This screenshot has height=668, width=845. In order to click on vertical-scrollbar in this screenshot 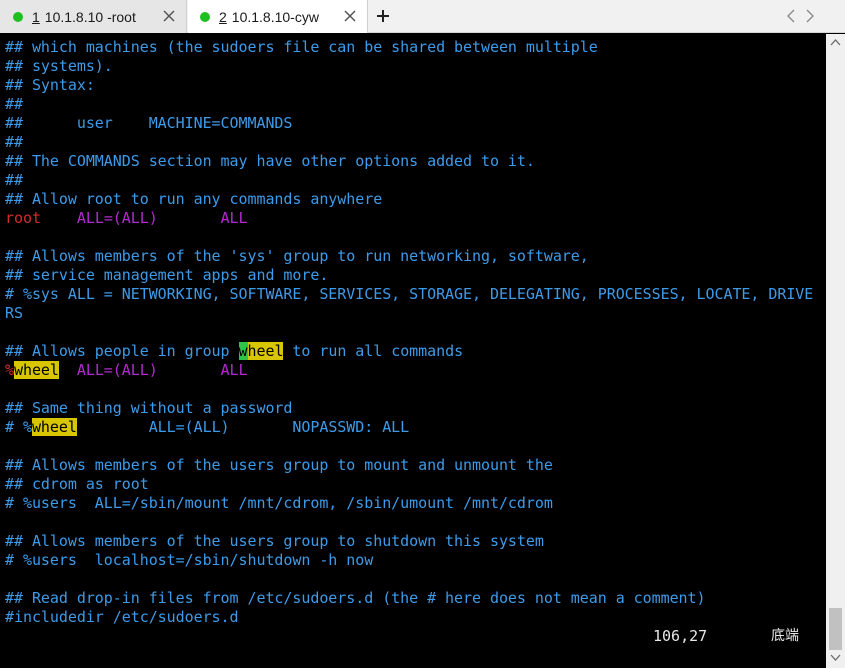, I will do `click(835, 351)`.